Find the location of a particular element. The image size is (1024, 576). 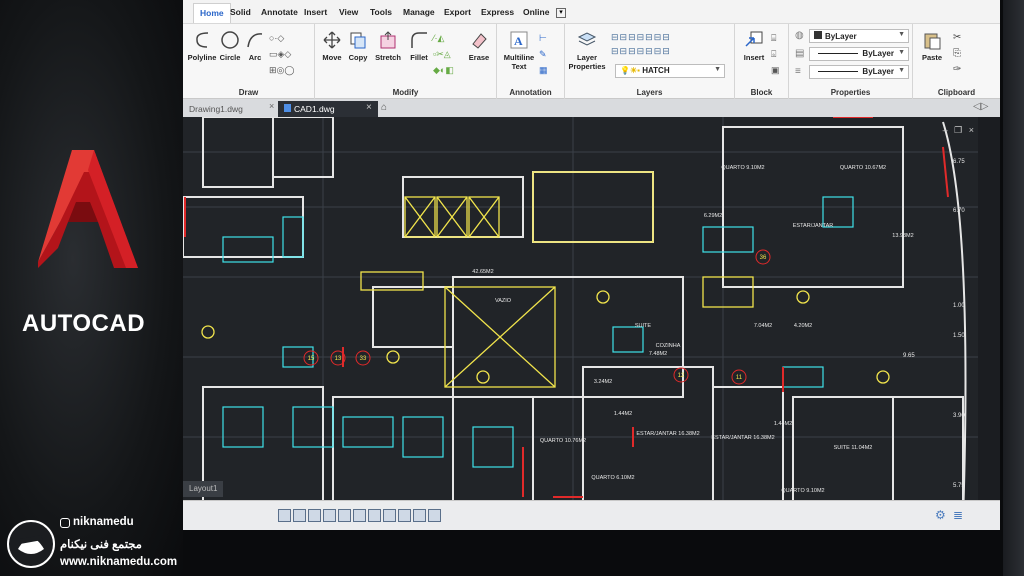

linetype-icon: ≡ is located at coordinates (798, 71).